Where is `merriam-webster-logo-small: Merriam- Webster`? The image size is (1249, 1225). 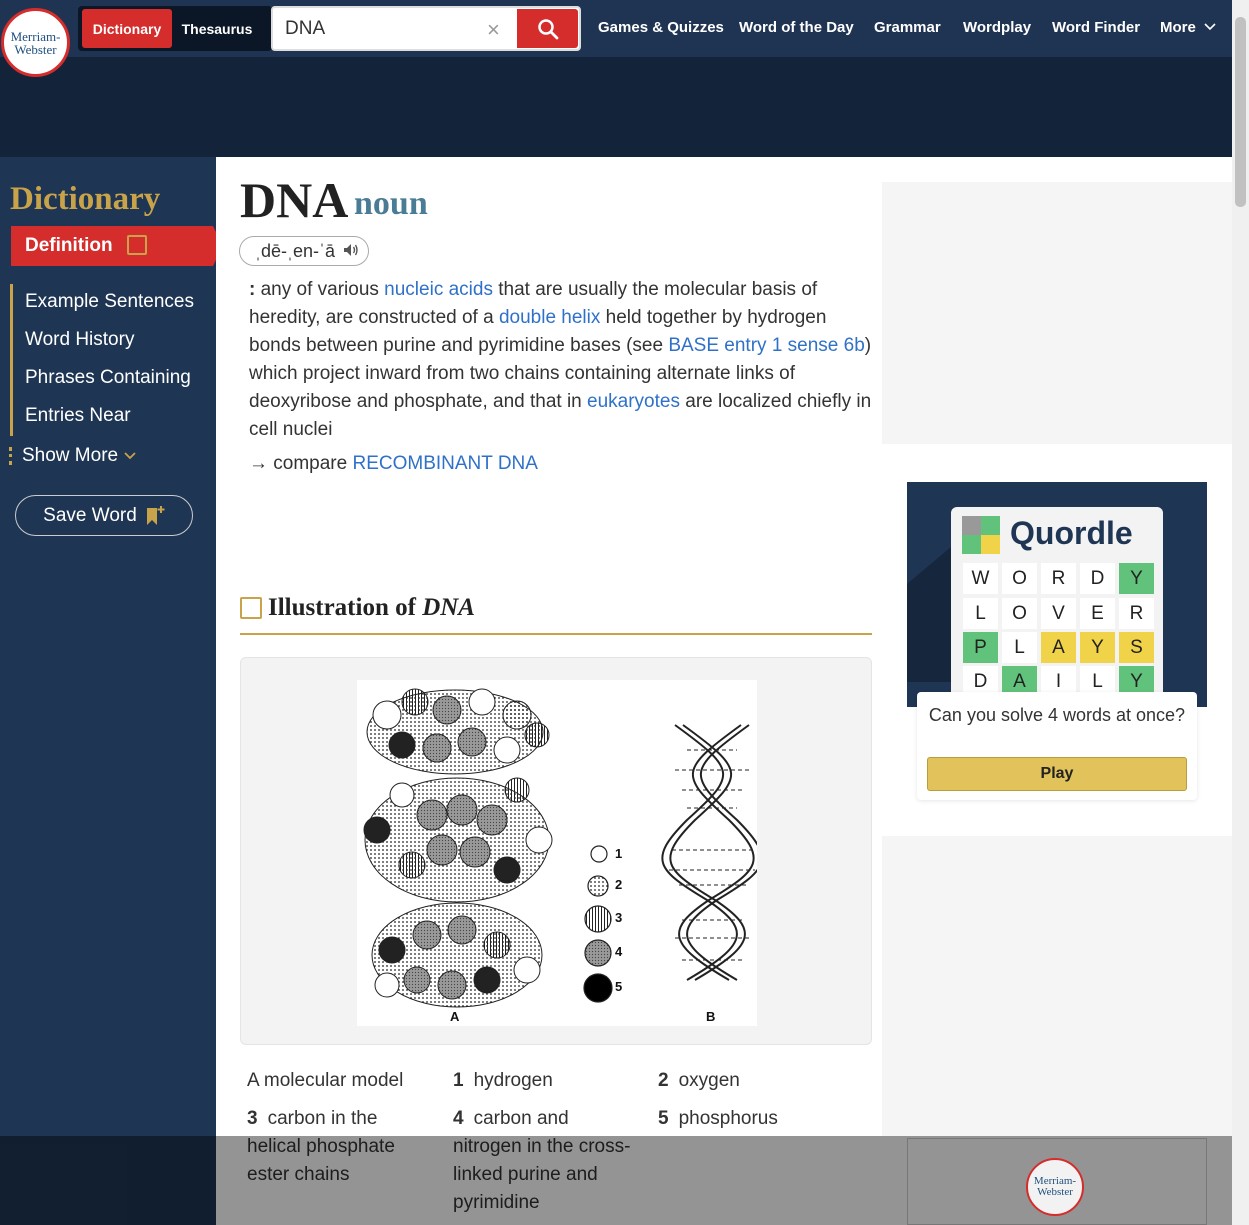 merriam-webster-logo-small: Merriam- Webster is located at coordinates (1055, 1187).